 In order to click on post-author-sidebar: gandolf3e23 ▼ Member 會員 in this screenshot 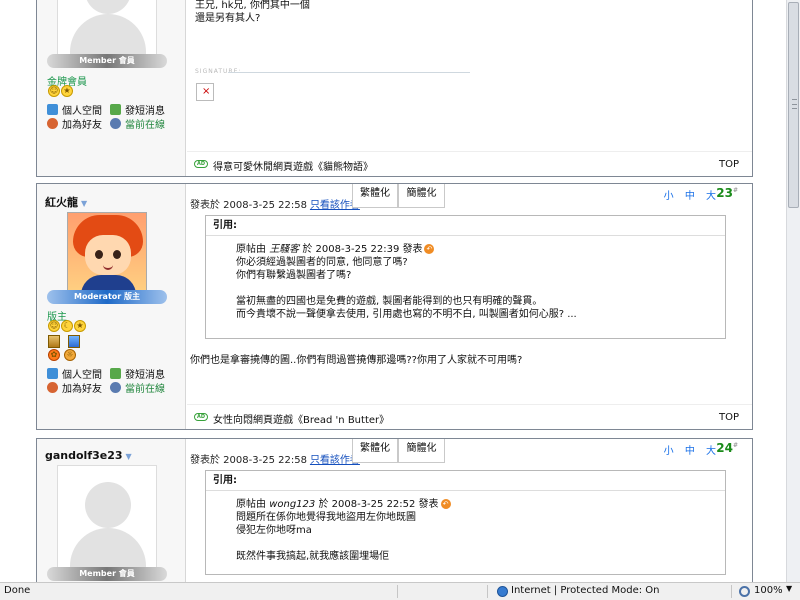, I will do `click(111, 510)`.